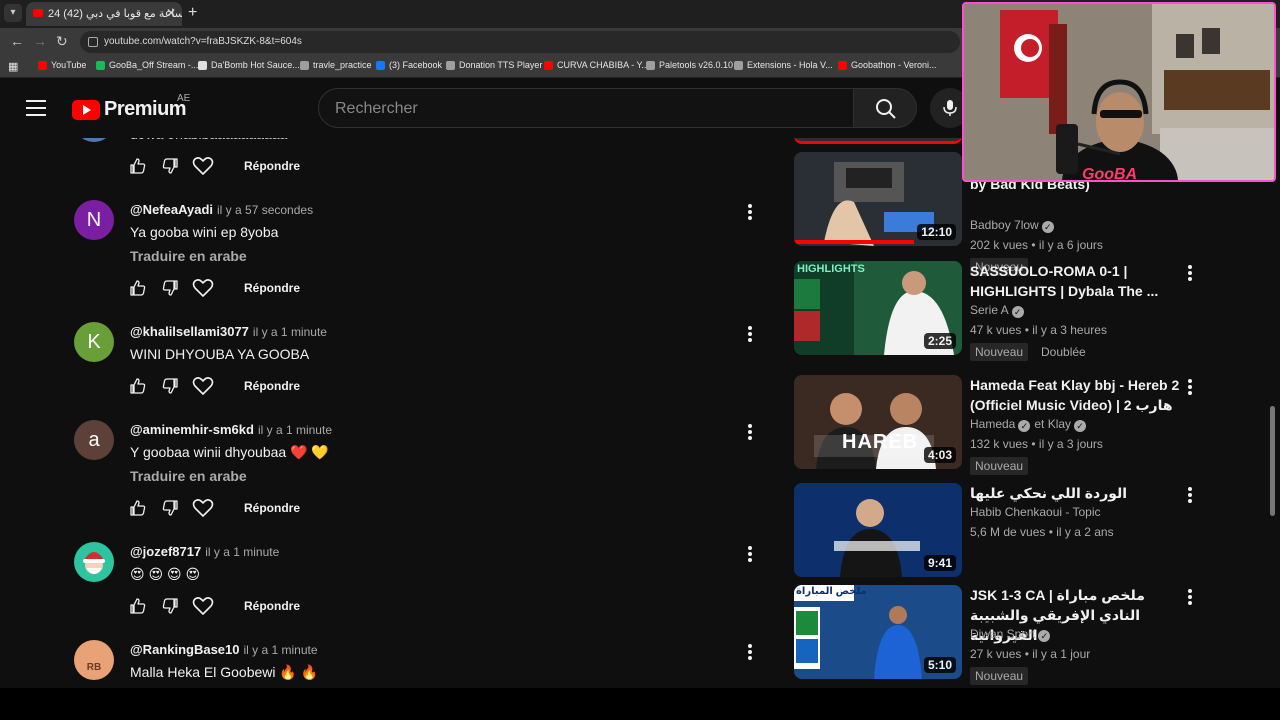  What do you see at coordinates (62, 41) in the screenshot?
I see `reload-icon: ↻` at bounding box center [62, 41].